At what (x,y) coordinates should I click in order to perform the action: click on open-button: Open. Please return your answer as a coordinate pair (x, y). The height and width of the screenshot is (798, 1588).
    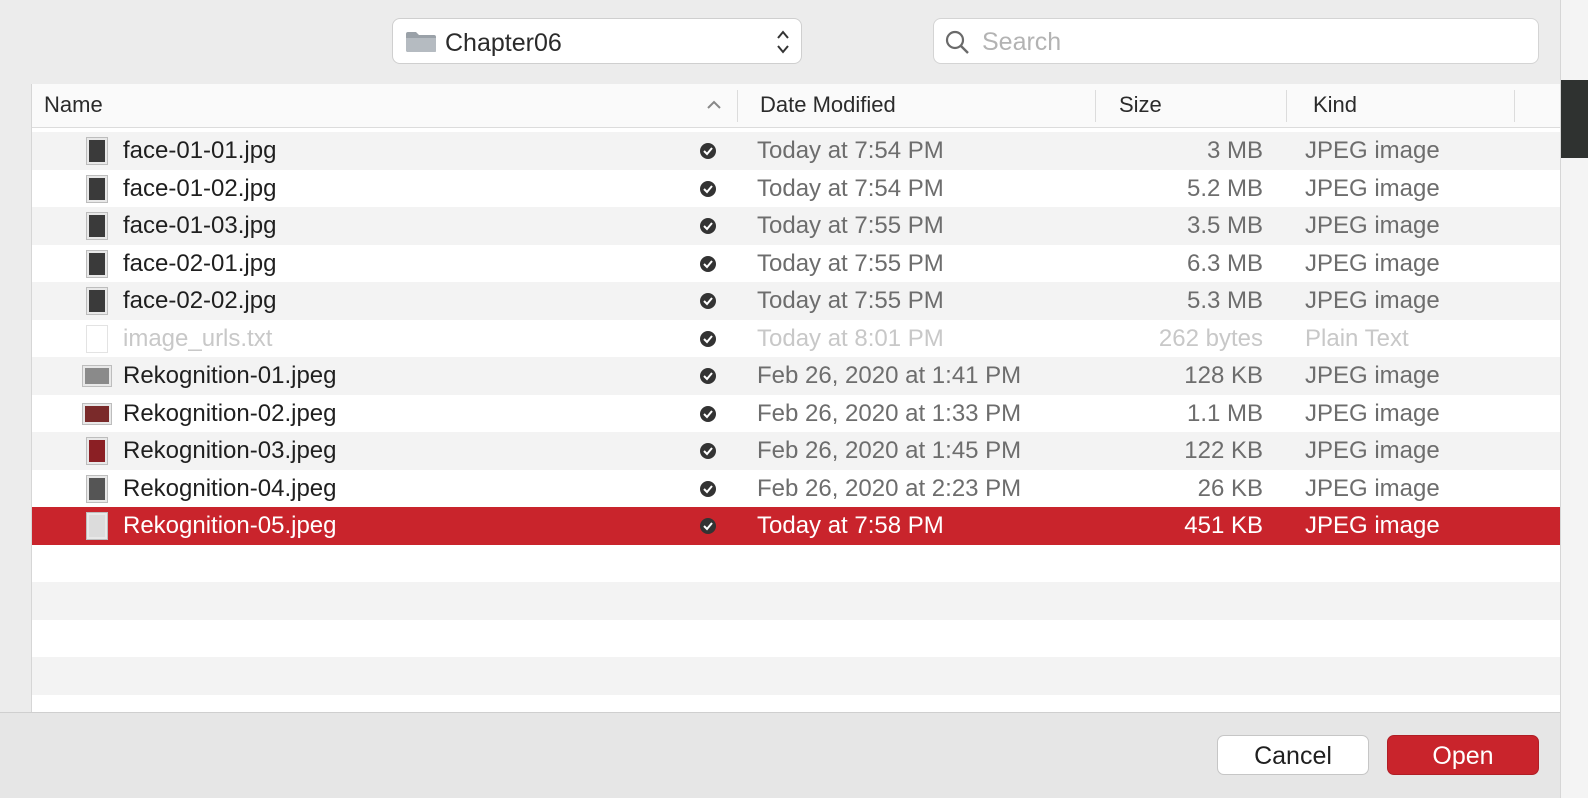
    Looking at the image, I should click on (1463, 755).